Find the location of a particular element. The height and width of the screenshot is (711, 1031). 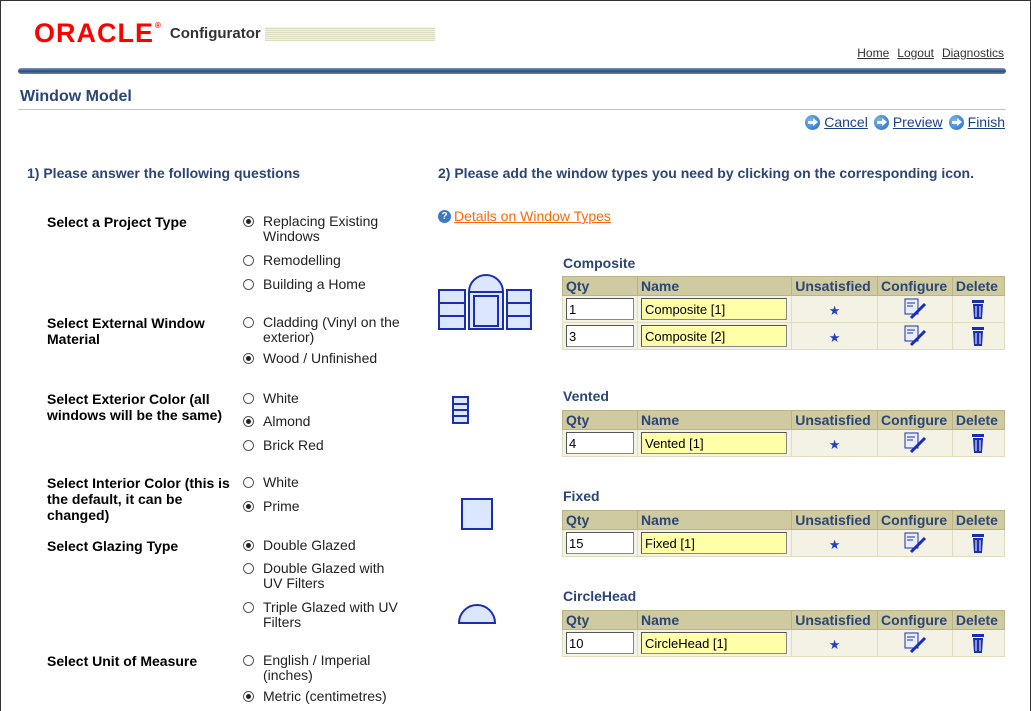

vented-table: Qty Name Unsatisfied Configure Delete ★ is located at coordinates (784, 433).